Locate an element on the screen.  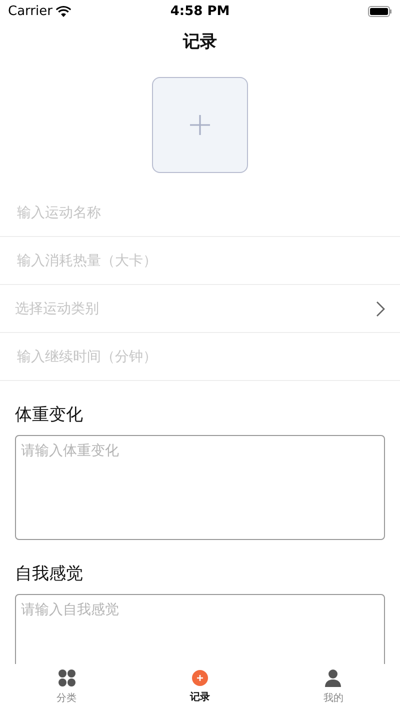
add-photo-button is located at coordinates (200, 125).